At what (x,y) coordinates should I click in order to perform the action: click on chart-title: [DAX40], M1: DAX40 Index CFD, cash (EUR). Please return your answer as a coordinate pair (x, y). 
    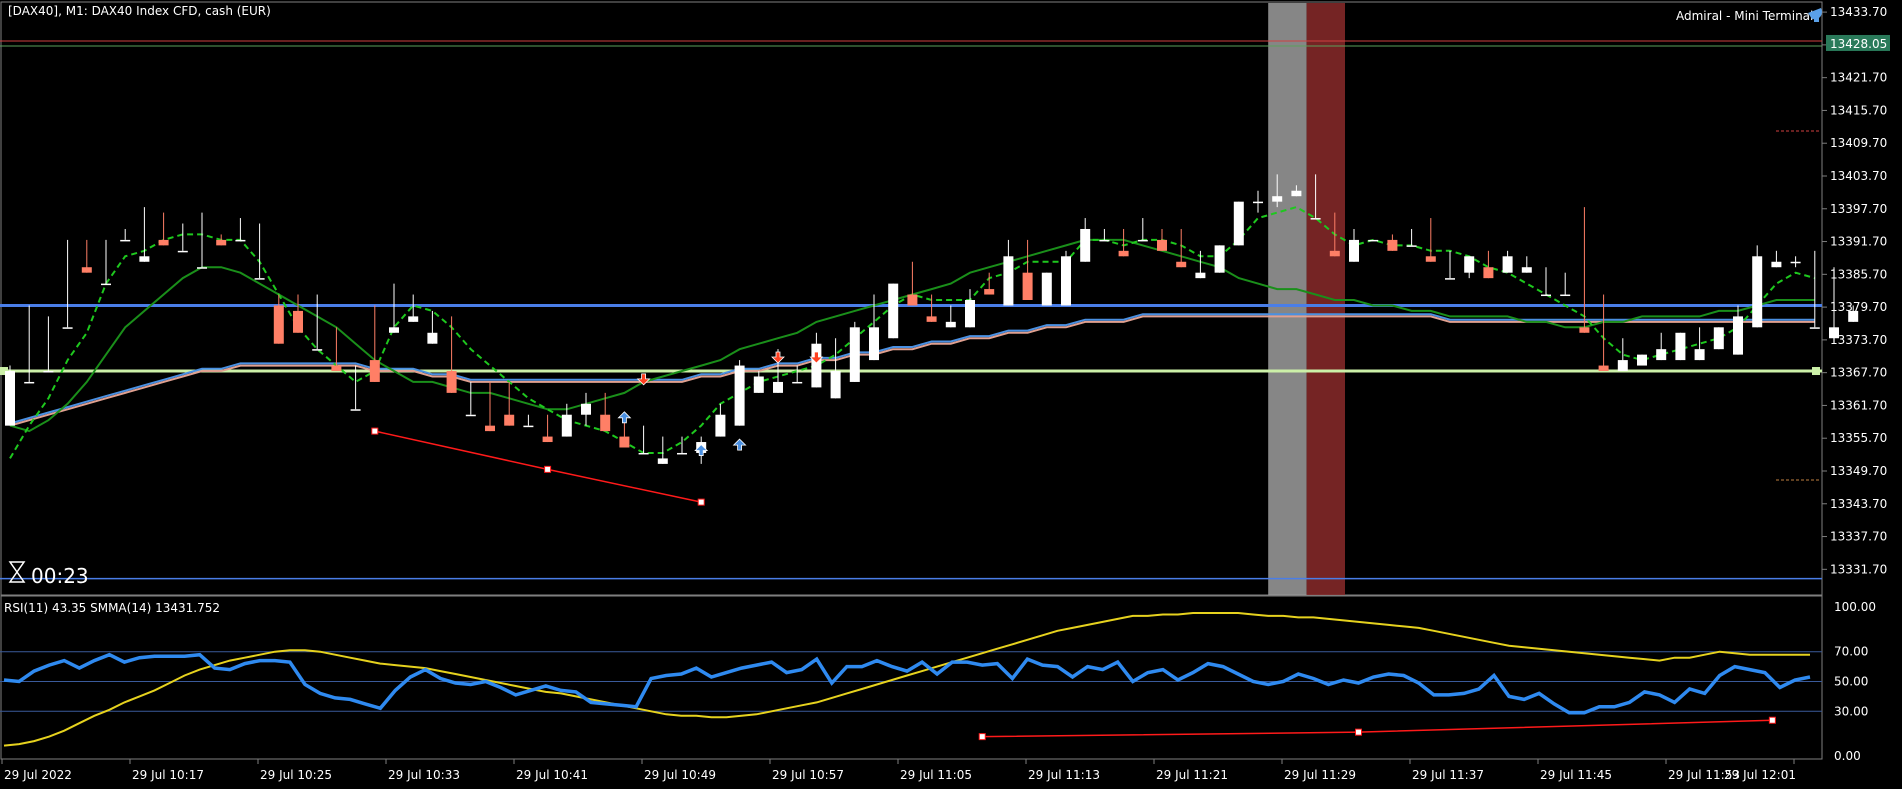
    Looking at the image, I should click on (139, 11).